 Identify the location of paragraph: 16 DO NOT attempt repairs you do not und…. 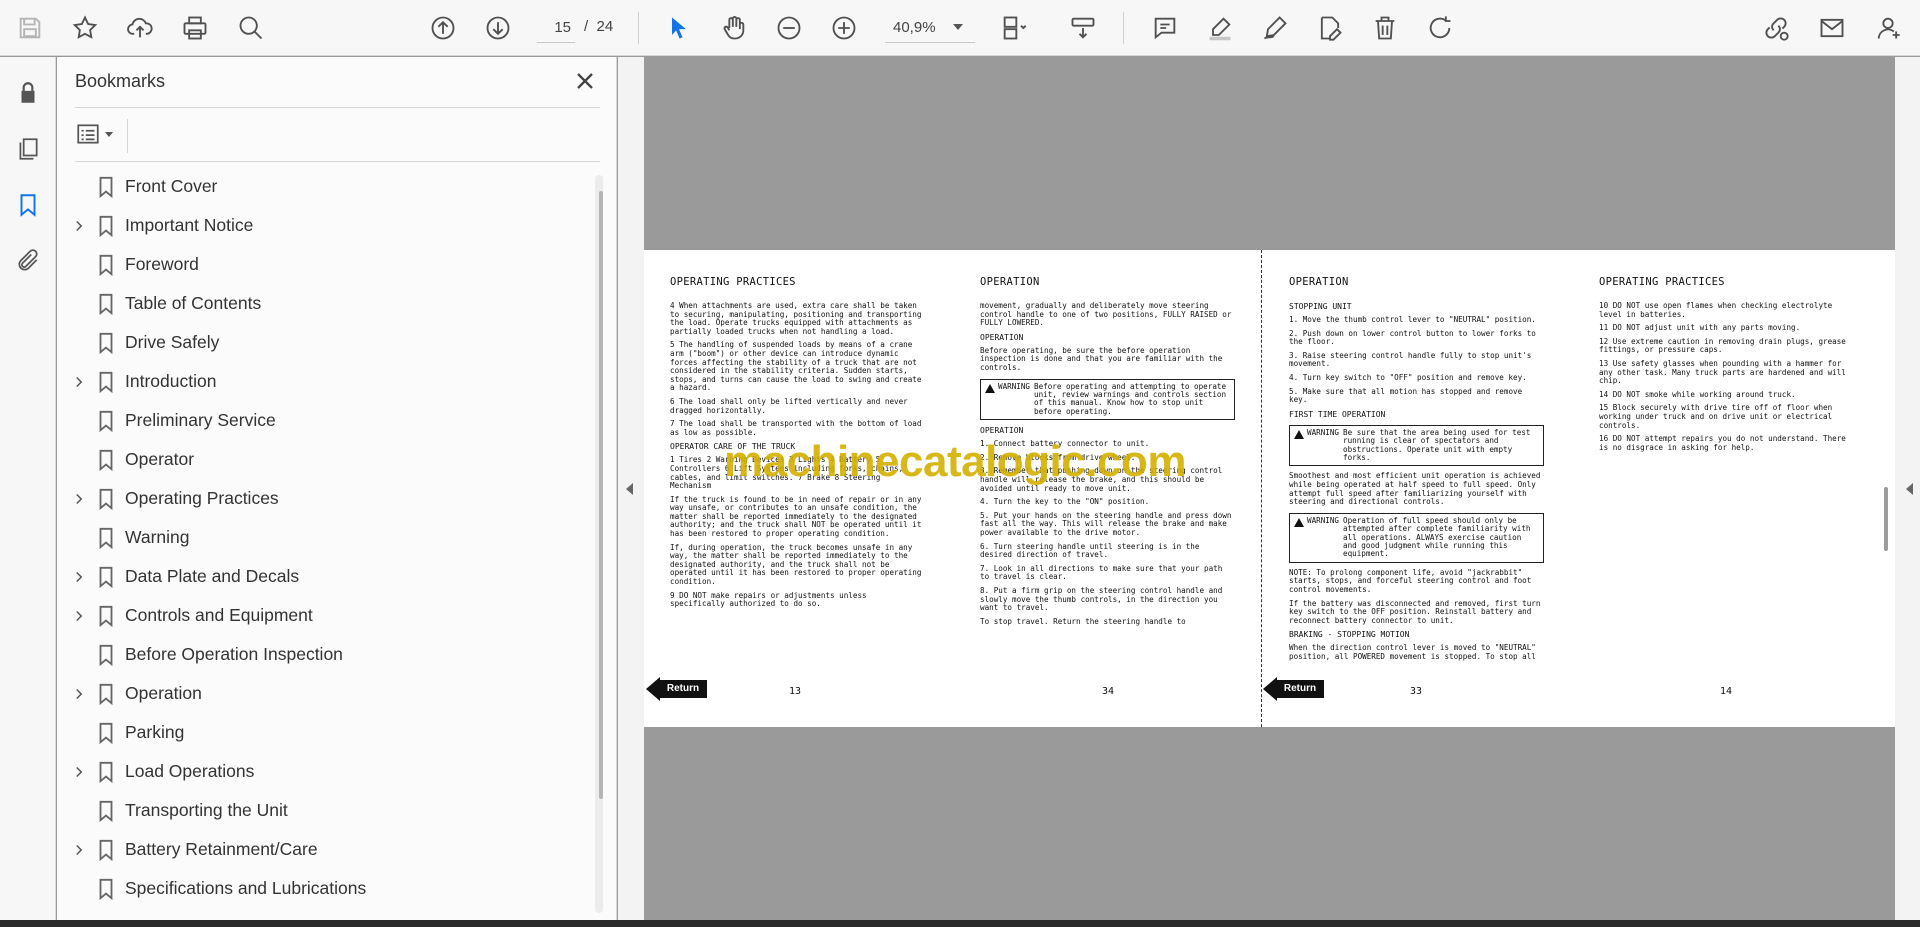
(1722, 443).